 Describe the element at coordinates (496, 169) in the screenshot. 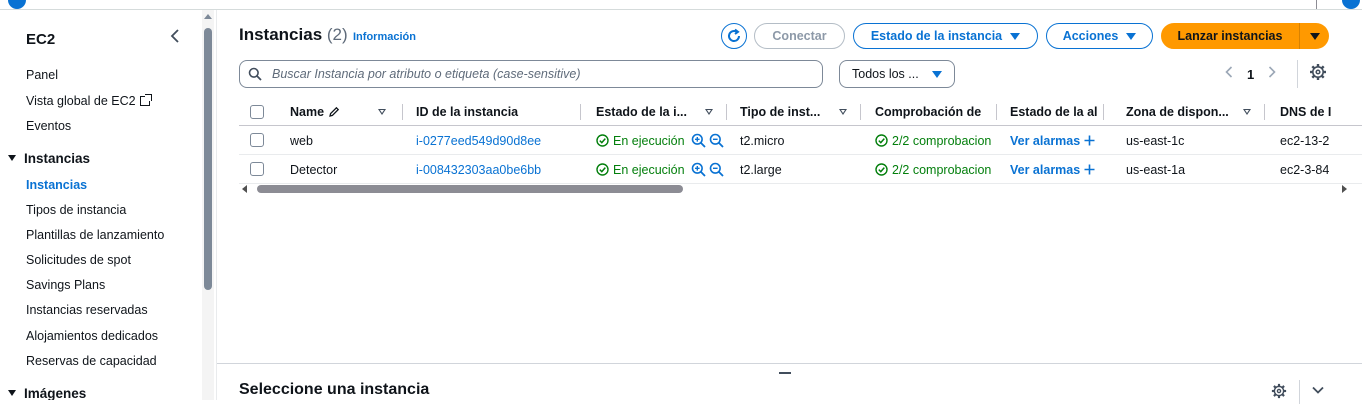

I see `cell-instance-id: i-008432303aa0be6bb` at that location.